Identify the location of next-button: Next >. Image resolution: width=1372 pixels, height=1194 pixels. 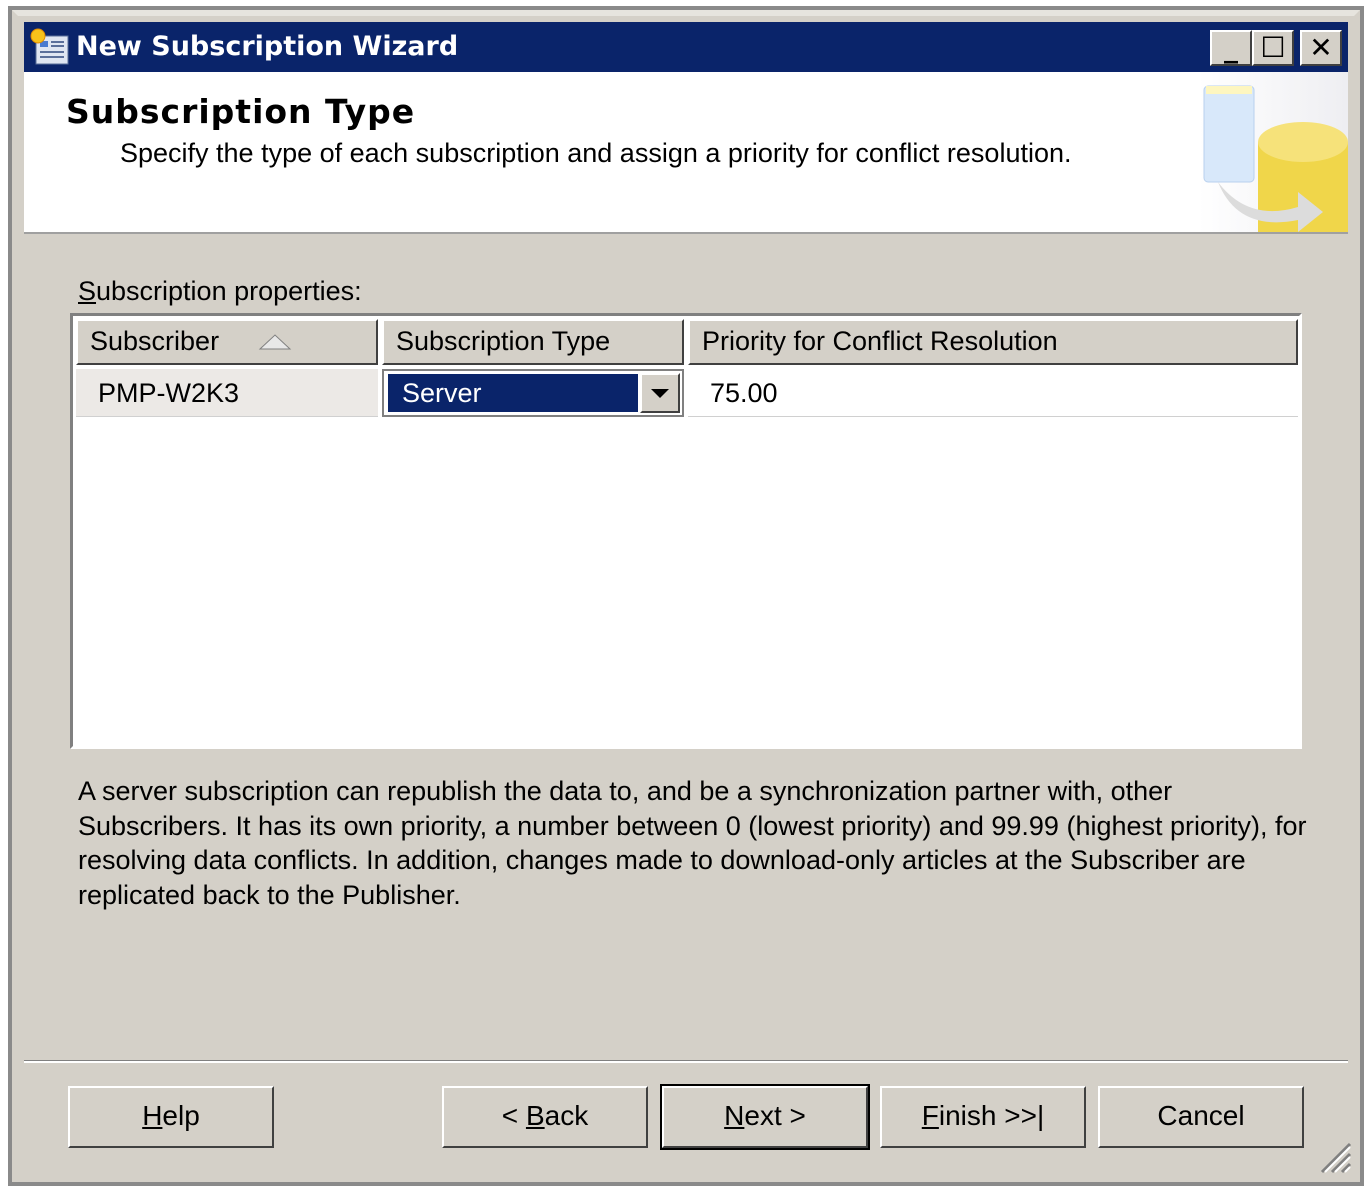
(765, 1117).